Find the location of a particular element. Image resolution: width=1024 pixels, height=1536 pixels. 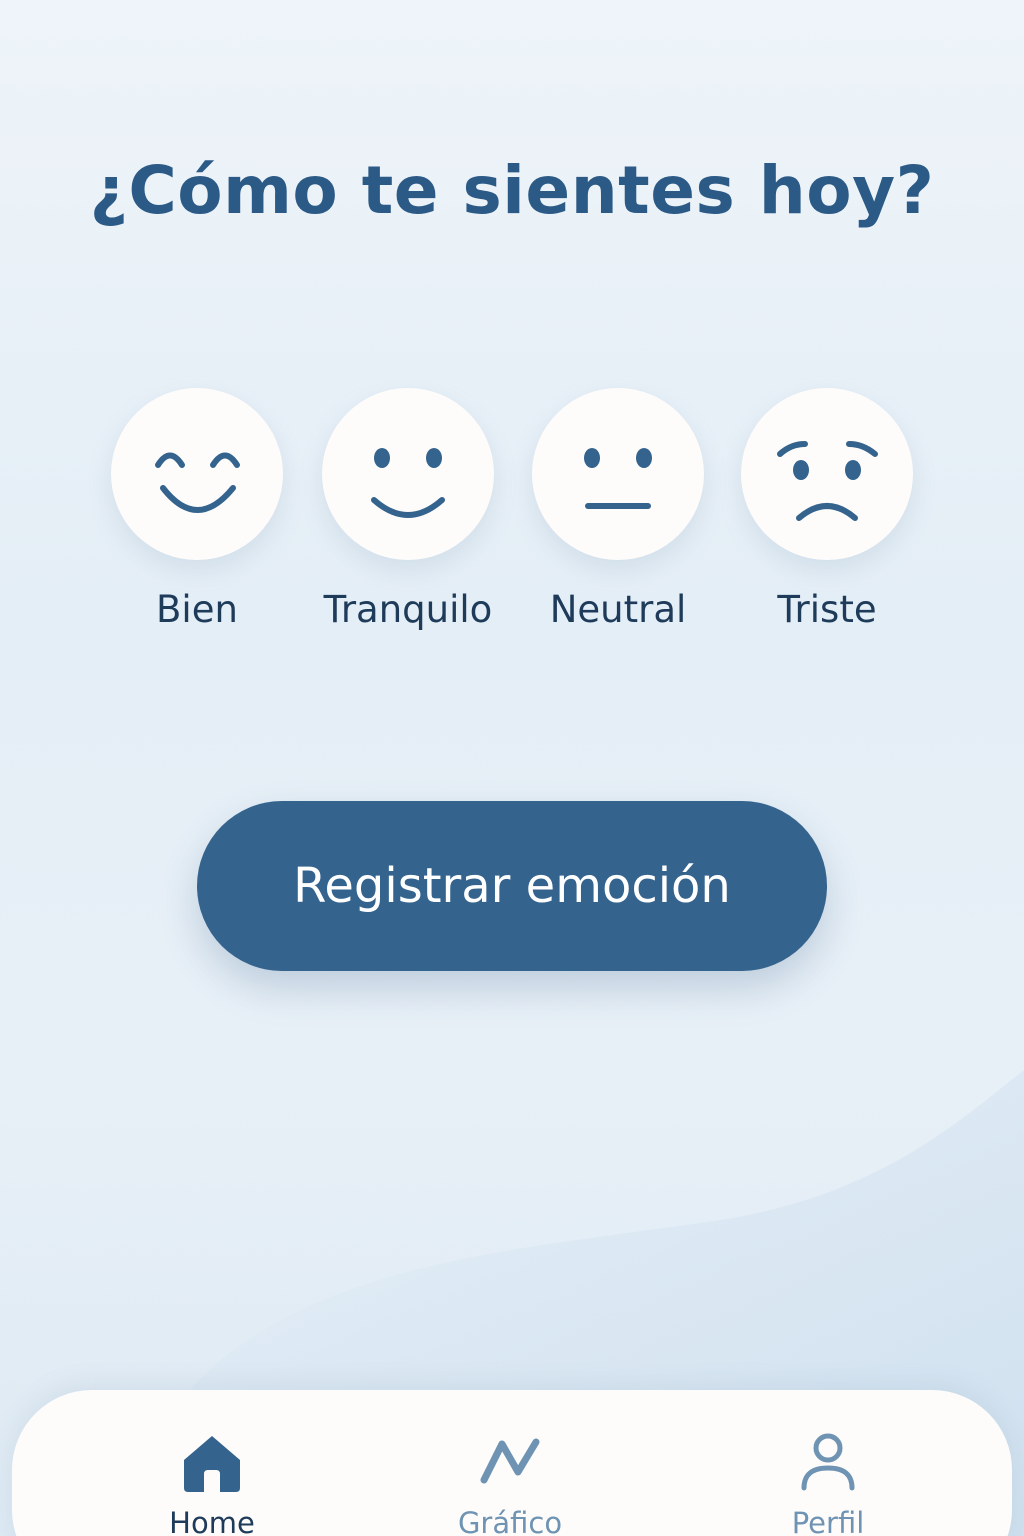

chart-line-icon is located at coordinates (510, 1461).